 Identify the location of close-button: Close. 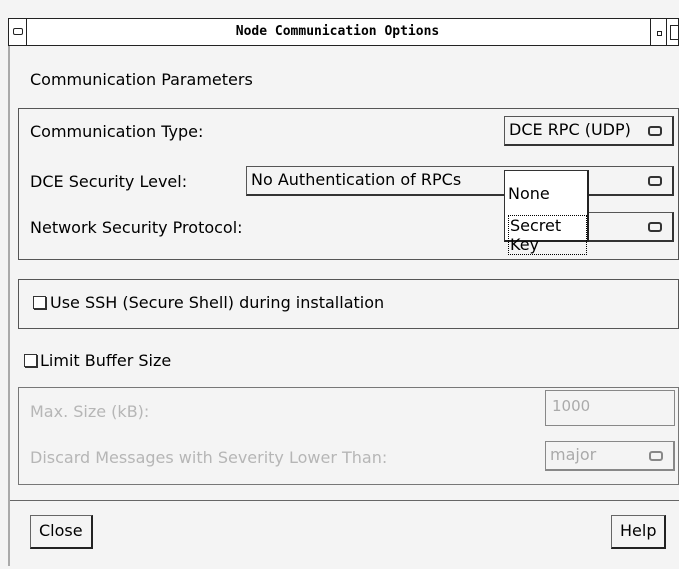
(61, 532).